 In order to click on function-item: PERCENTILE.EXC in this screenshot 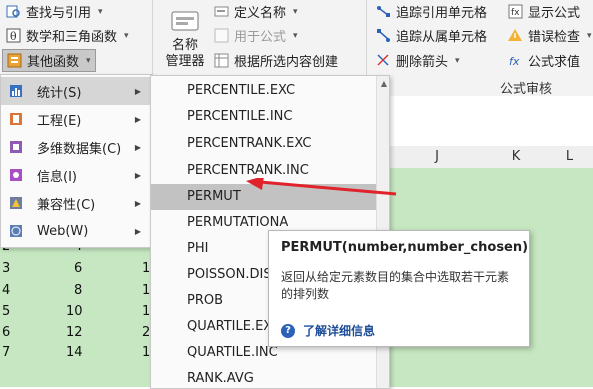, I will do `click(270, 91)`.